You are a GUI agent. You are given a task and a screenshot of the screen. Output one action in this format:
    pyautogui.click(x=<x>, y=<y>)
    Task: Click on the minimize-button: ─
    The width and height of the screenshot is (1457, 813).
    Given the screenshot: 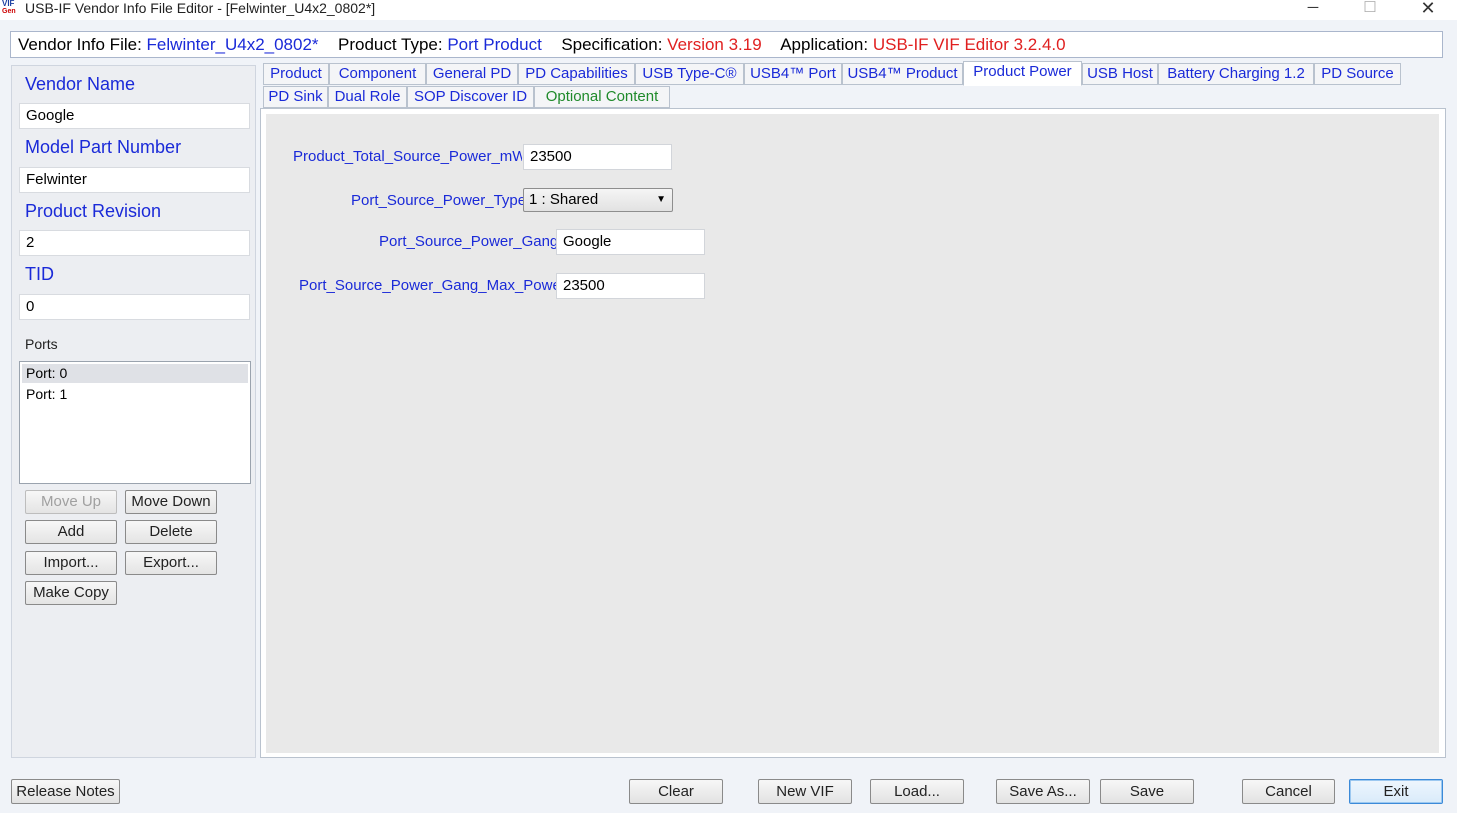 What is the action you would take?
    pyautogui.click(x=1313, y=9)
    